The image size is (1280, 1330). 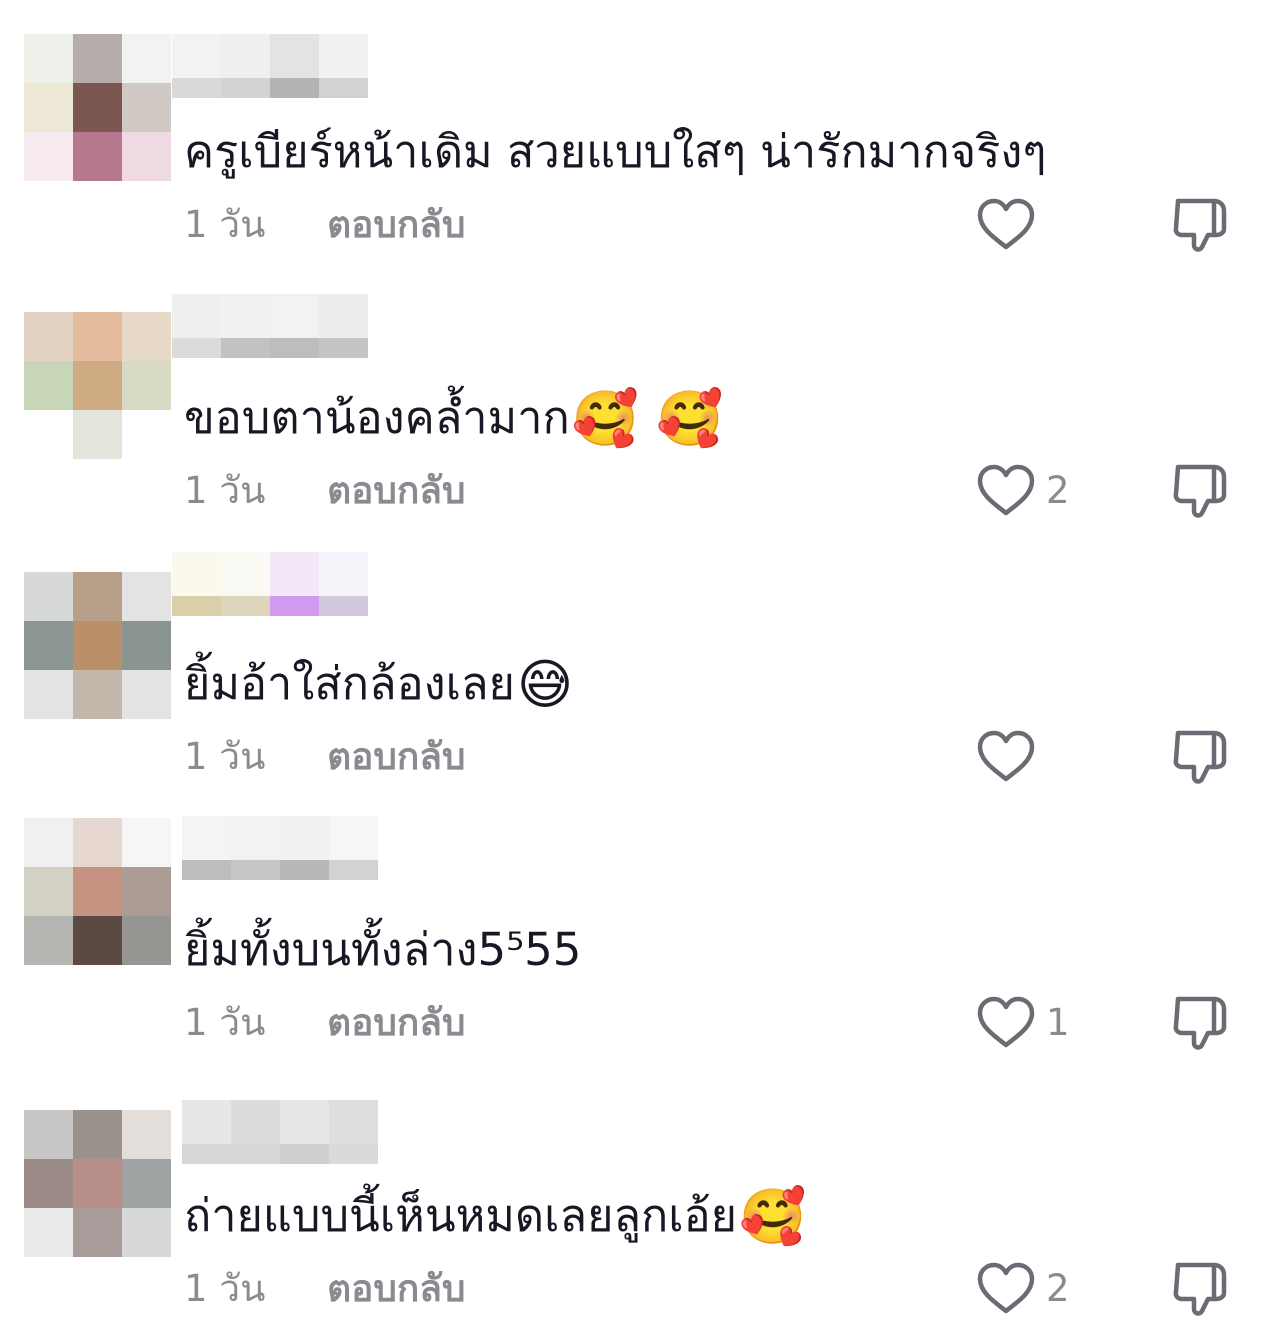 What do you see at coordinates (773, 1216) in the screenshot?
I see `emoji: 🥰` at bounding box center [773, 1216].